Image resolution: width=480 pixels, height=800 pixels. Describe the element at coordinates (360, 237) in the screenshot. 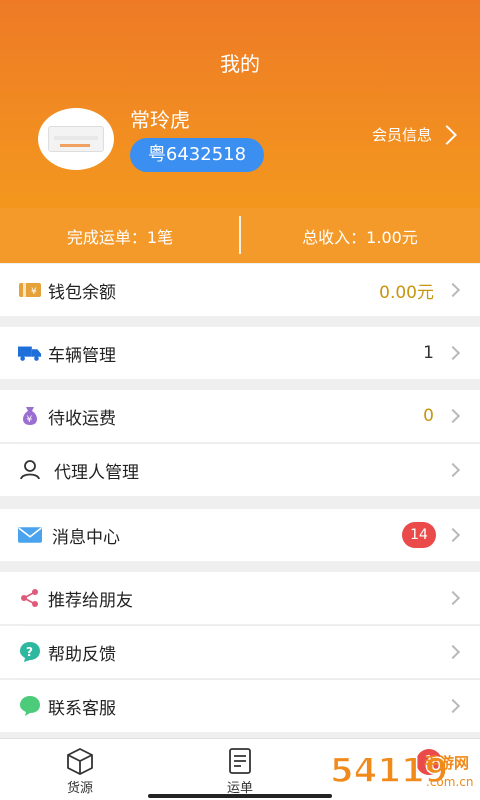

I see `total-income: 总收入：1.00元` at that location.